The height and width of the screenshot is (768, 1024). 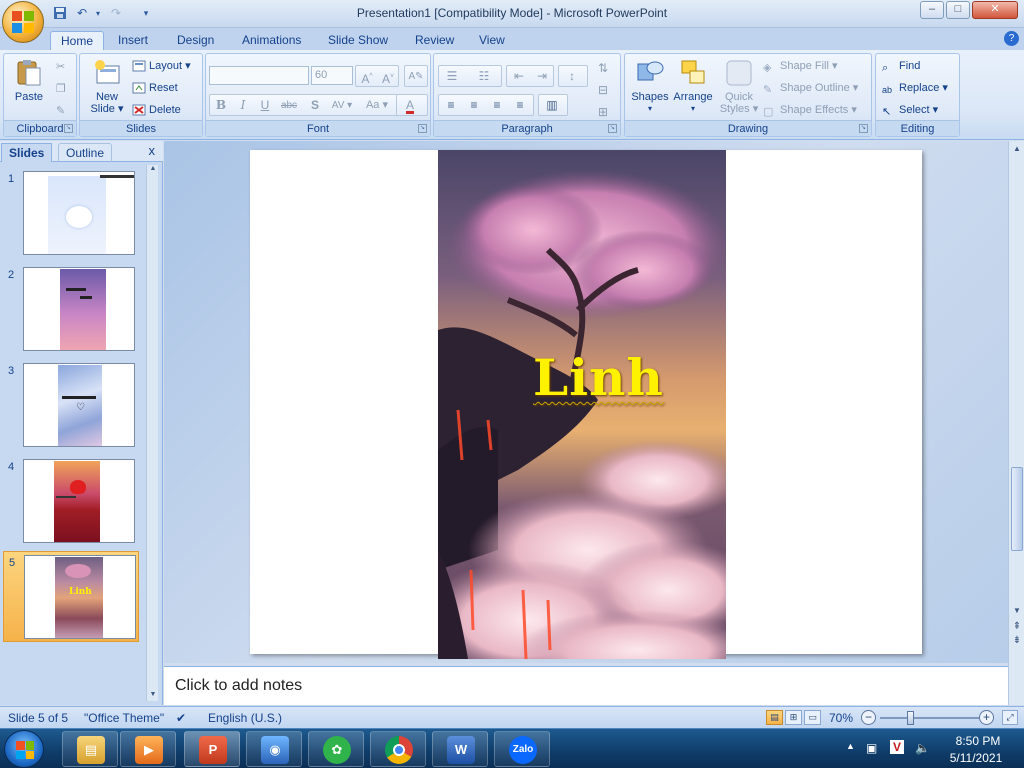 What do you see at coordinates (573, 76) in the screenshot?
I see `line-spacing-button: ↕` at bounding box center [573, 76].